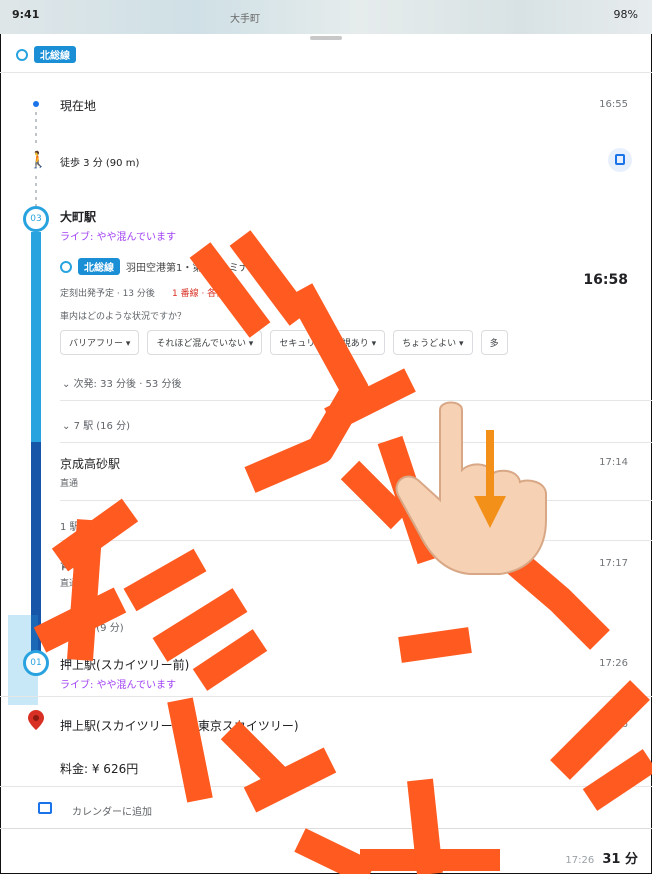  I want to click on status-time: 9:41, so click(26, 14).